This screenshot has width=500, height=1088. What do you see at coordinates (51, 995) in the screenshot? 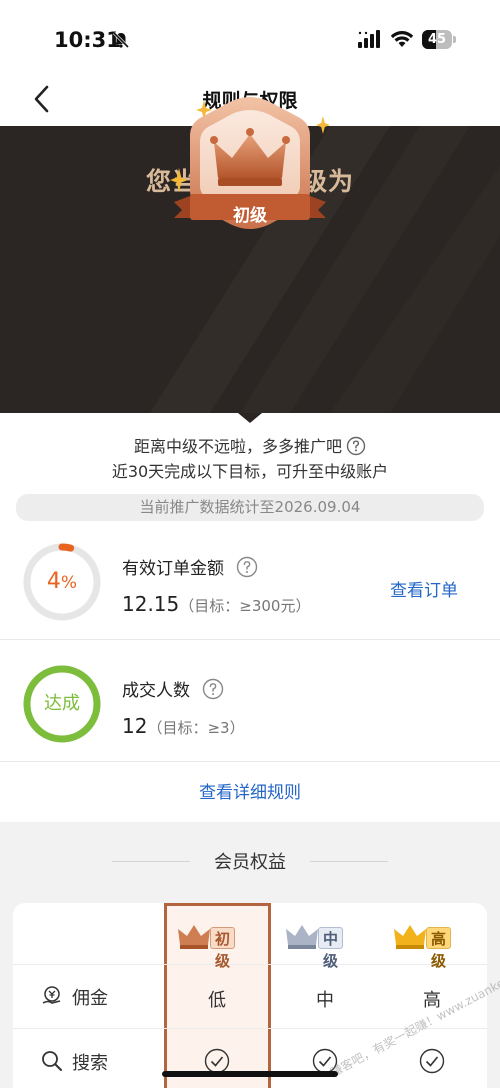
I see `commission-icon` at bounding box center [51, 995].